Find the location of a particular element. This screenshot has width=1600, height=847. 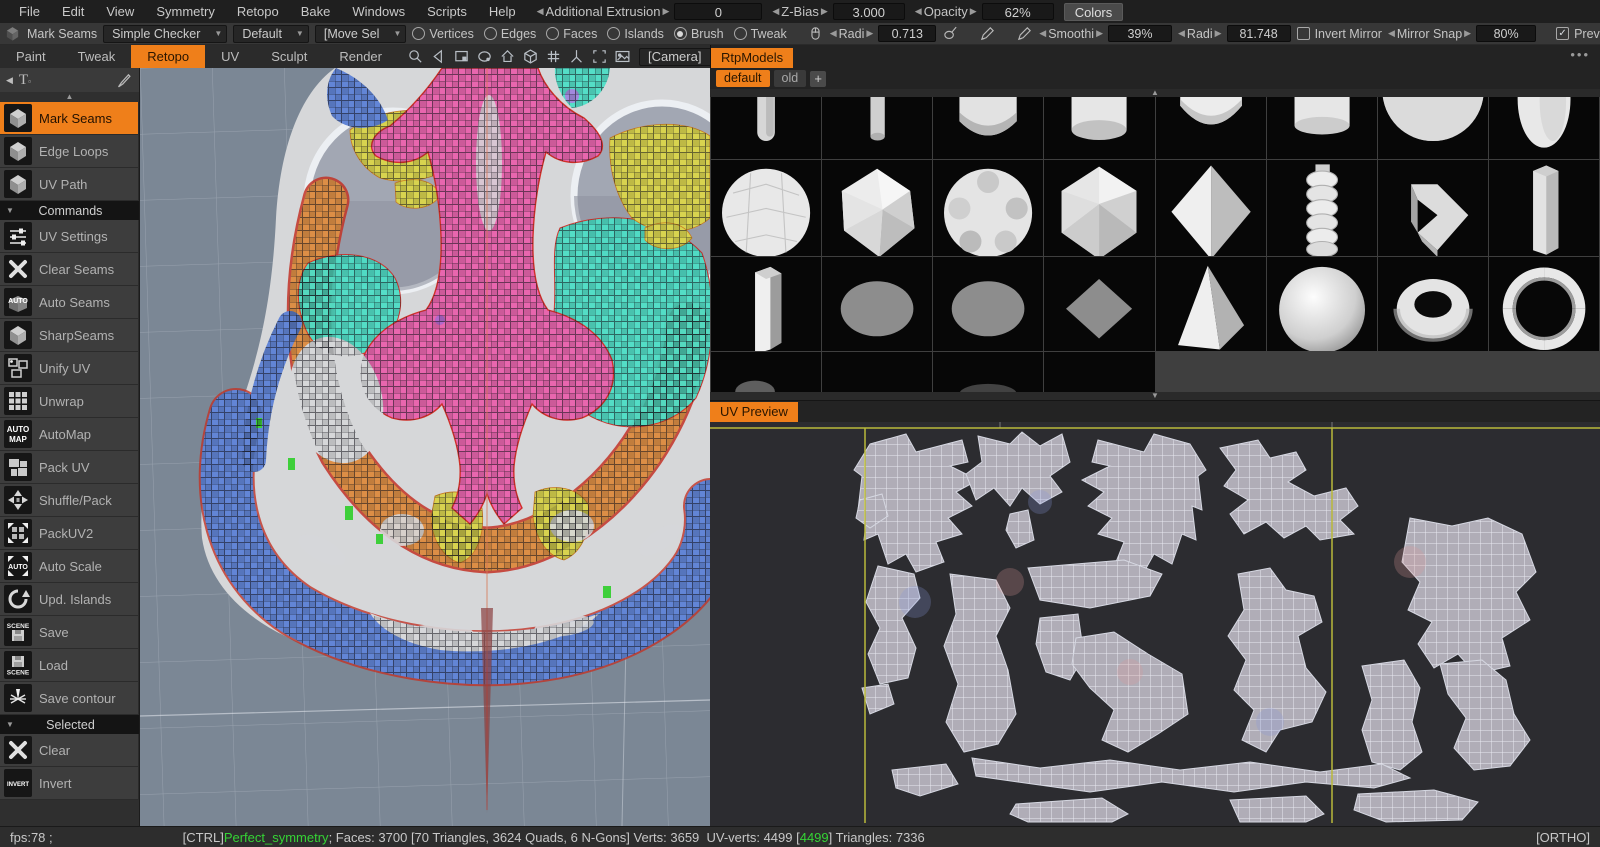

primitive-disc is located at coordinates (988, 304).